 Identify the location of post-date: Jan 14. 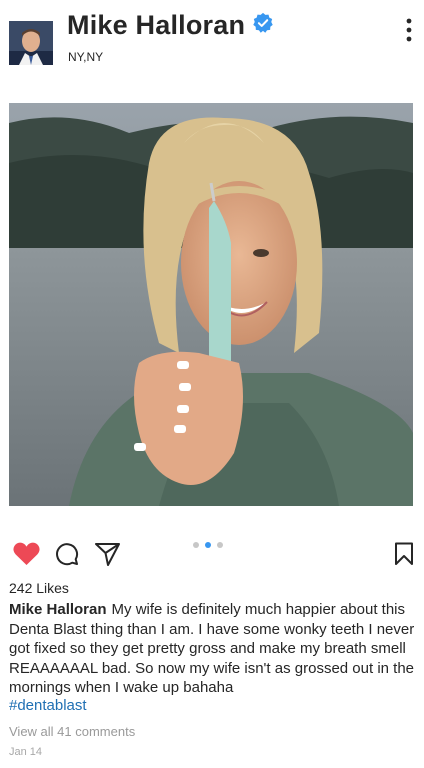
(26, 752).